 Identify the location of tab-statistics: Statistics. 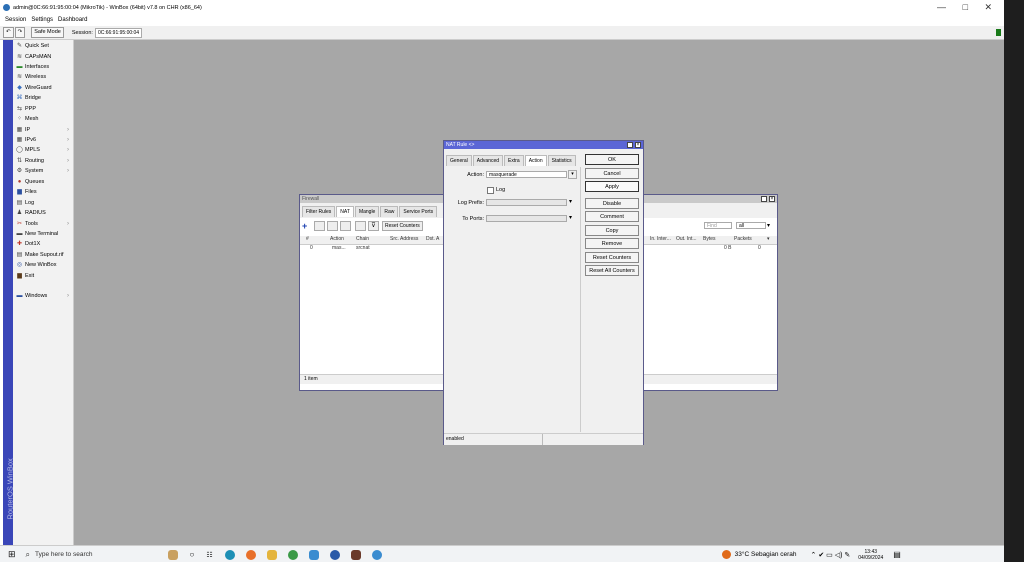
(561, 160).